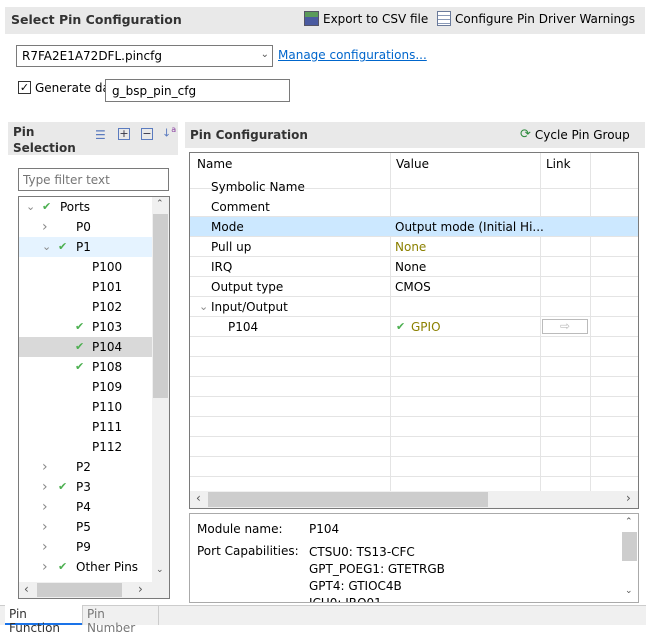 The image size is (652, 635). Describe the element at coordinates (85, 407) in the screenshot. I see `tree-item-p110: P110` at that location.